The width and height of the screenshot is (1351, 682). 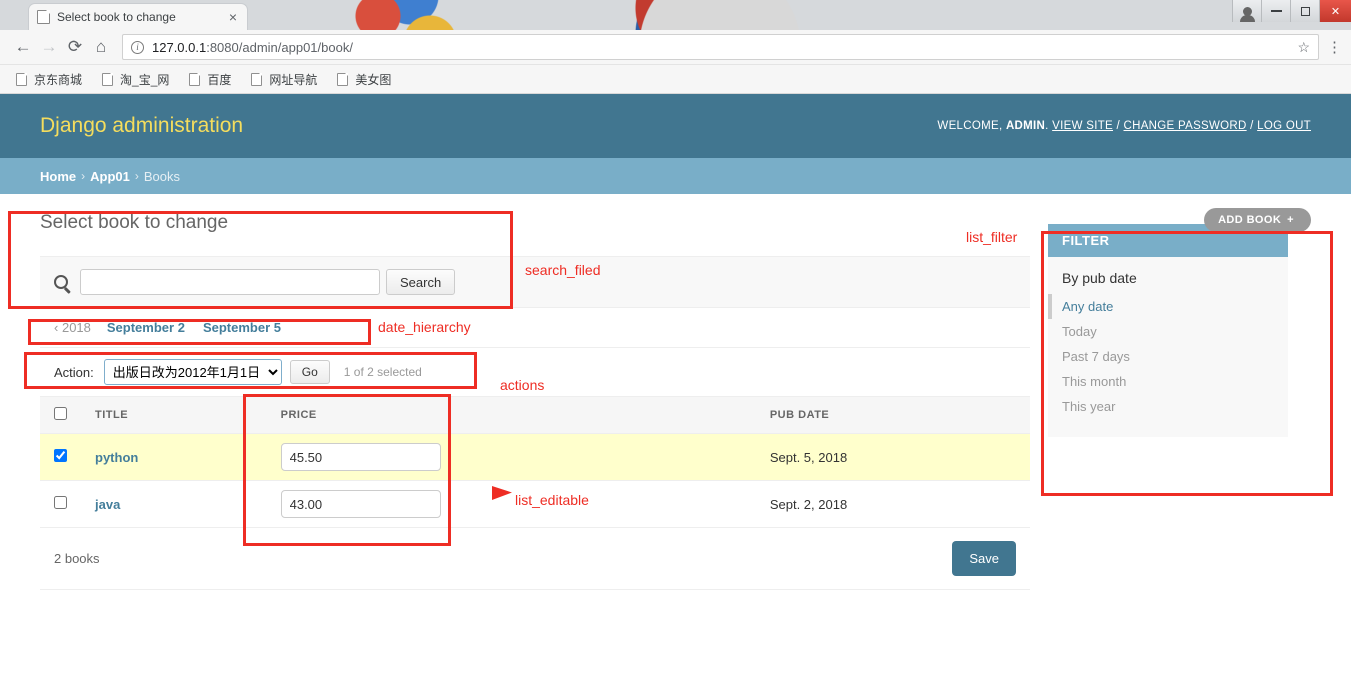 I want to click on bookmark-label: 淘_宝_网, so click(x=145, y=79).